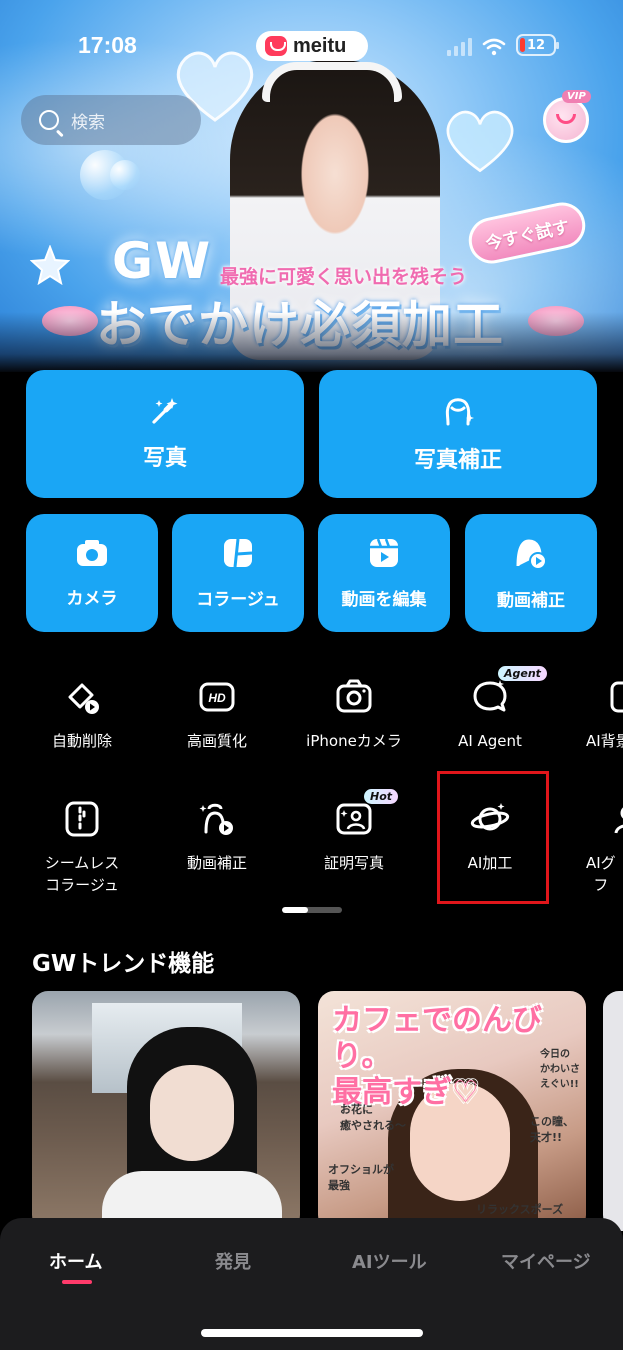  What do you see at coordinates (591, 715) in the screenshot?
I see `tool-ai-background: AI背景` at bounding box center [591, 715].